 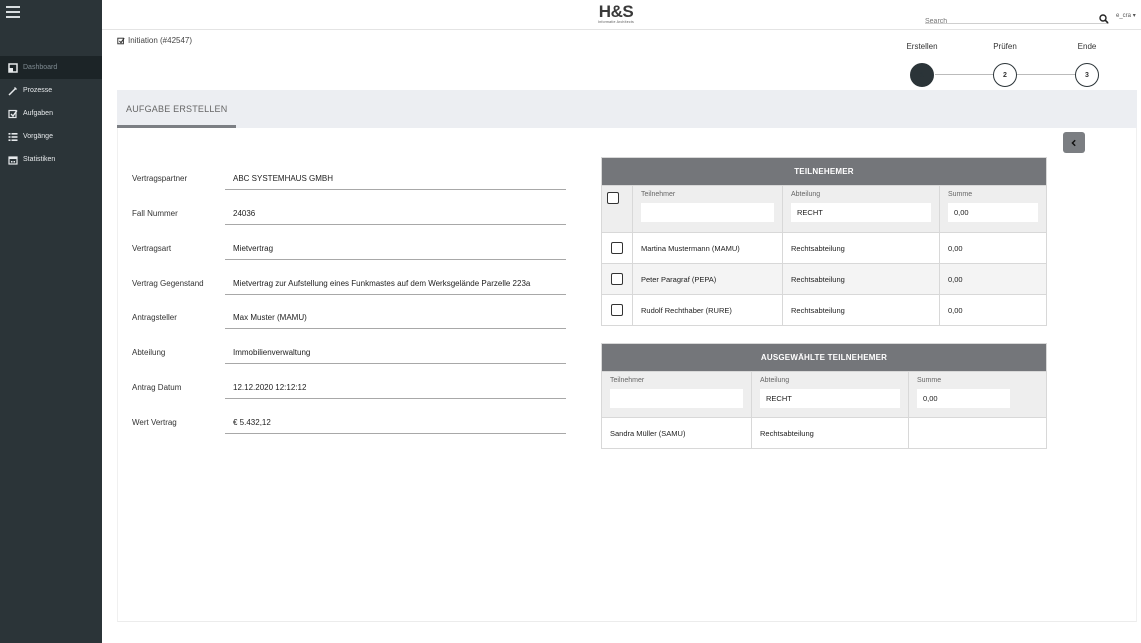 What do you see at coordinates (13, 12) in the screenshot?
I see `hamburger-menu-icon` at bounding box center [13, 12].